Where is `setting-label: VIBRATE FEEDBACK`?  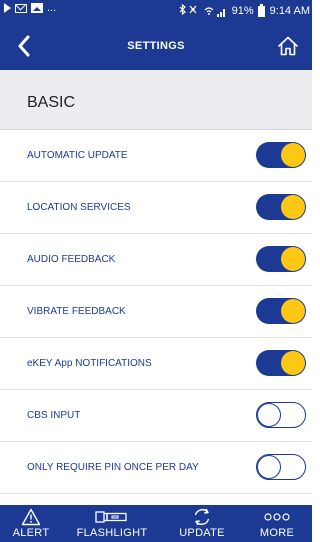 setting-label: VIBRATE FEEDBACK is located at coordinates (76, 311).